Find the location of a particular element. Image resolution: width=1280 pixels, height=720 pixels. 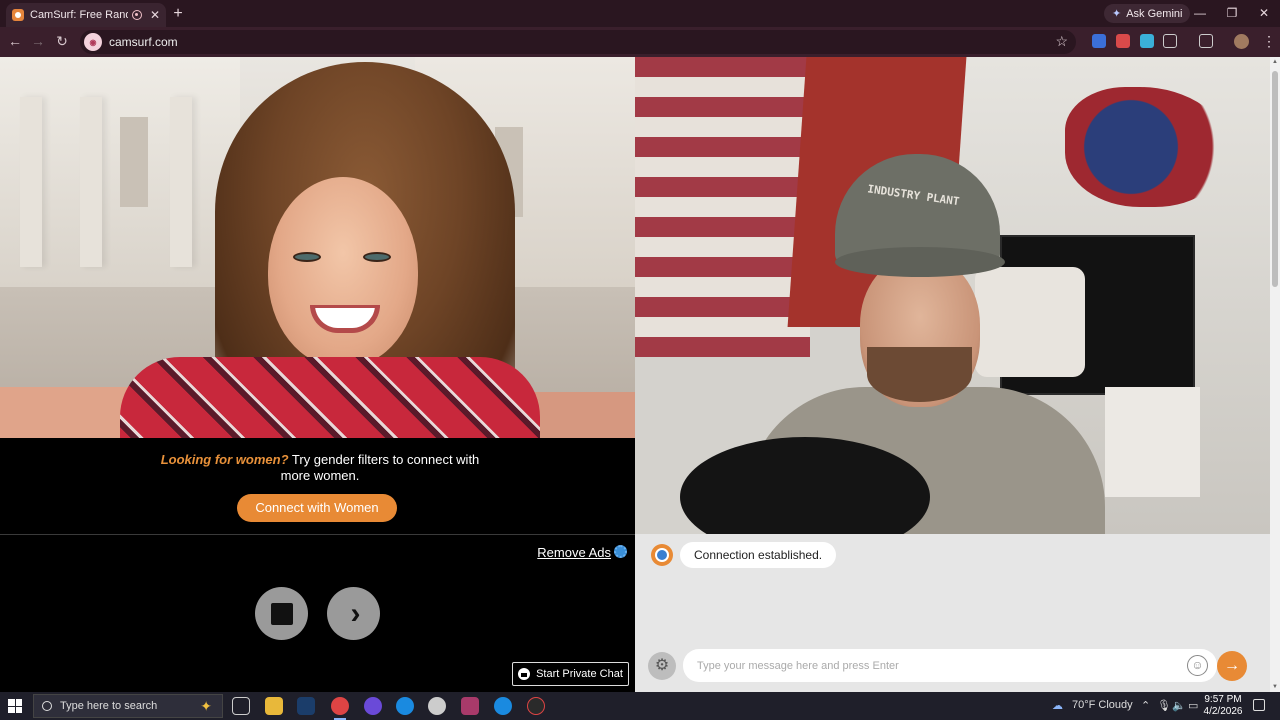

tab-title: CamSurf: Free Random Video is located at coordinates (79, 15).